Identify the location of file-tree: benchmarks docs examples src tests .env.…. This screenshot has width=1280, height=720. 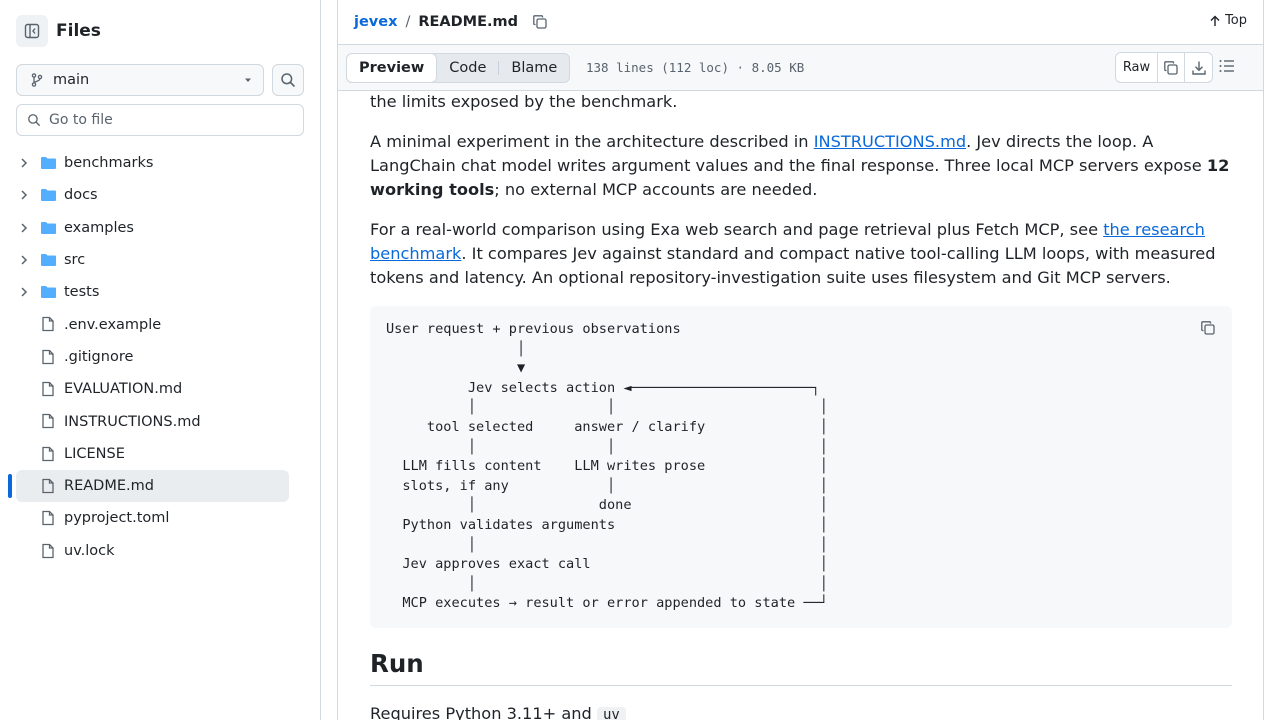
(160, 357).